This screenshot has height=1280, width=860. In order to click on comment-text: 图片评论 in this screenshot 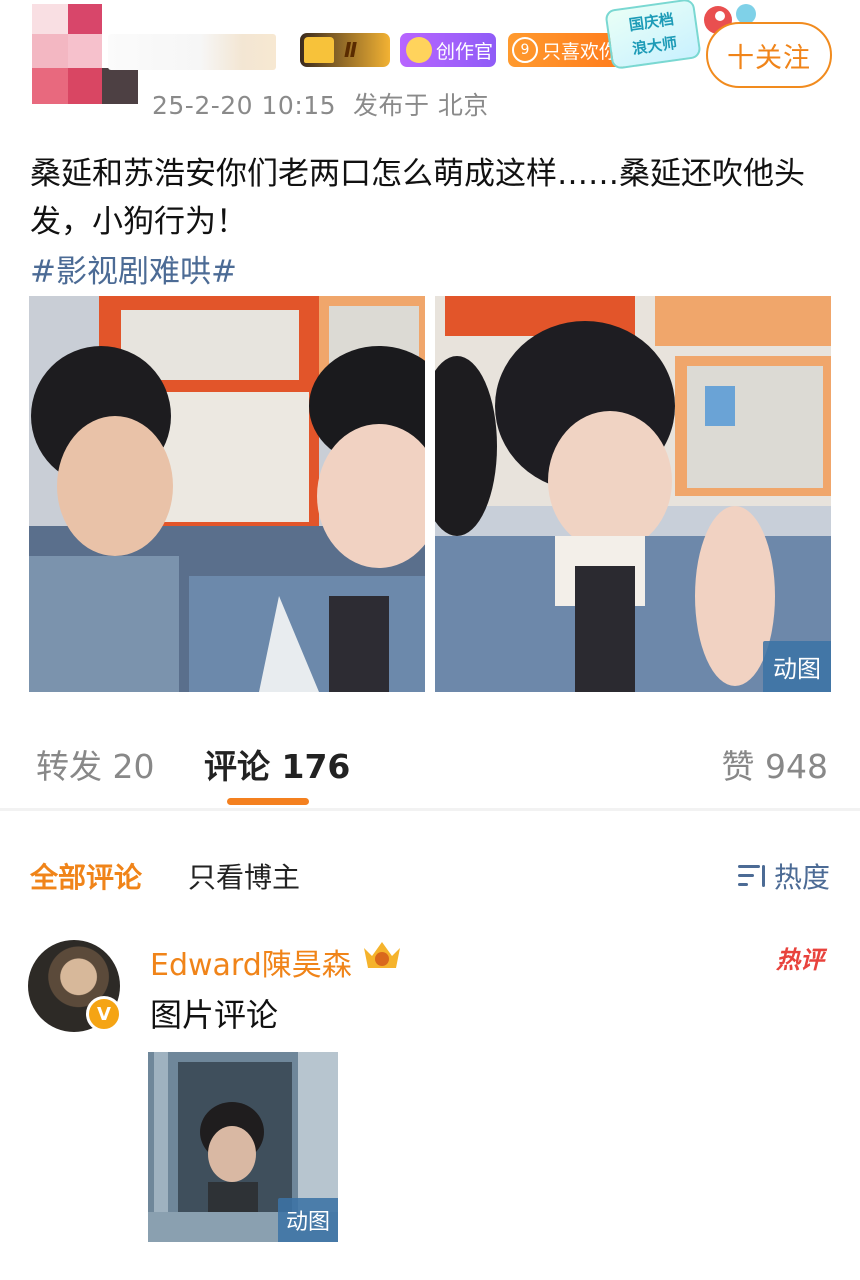, I will do `click(214, 1015)`.